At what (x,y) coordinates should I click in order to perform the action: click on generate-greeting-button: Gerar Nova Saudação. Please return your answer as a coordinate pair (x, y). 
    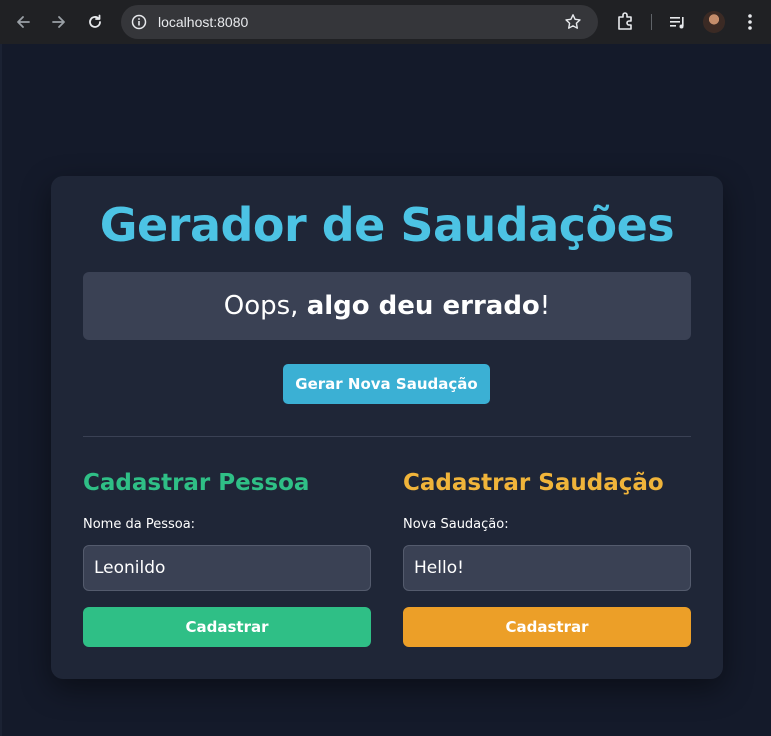
    Looking at the image, I should click on (386, 384).